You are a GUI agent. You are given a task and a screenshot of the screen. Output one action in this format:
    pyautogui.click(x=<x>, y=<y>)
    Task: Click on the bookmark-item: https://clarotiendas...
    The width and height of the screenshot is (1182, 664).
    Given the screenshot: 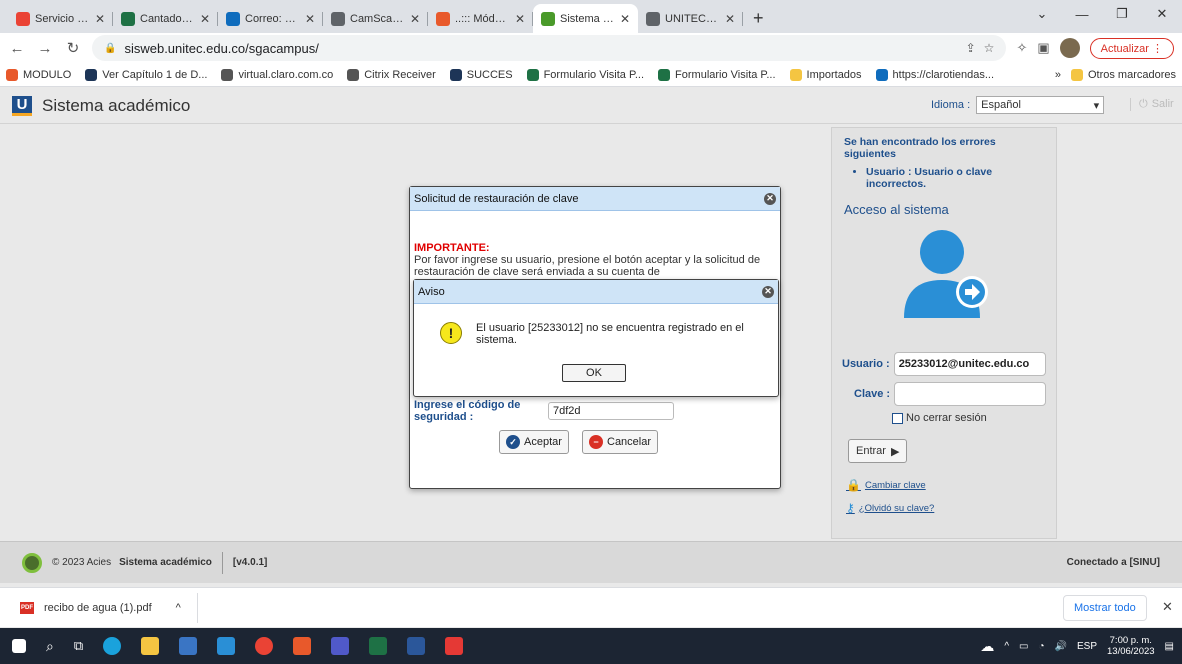 What is the action you would take?
    pyautogui.click(x=935, y=74)
    